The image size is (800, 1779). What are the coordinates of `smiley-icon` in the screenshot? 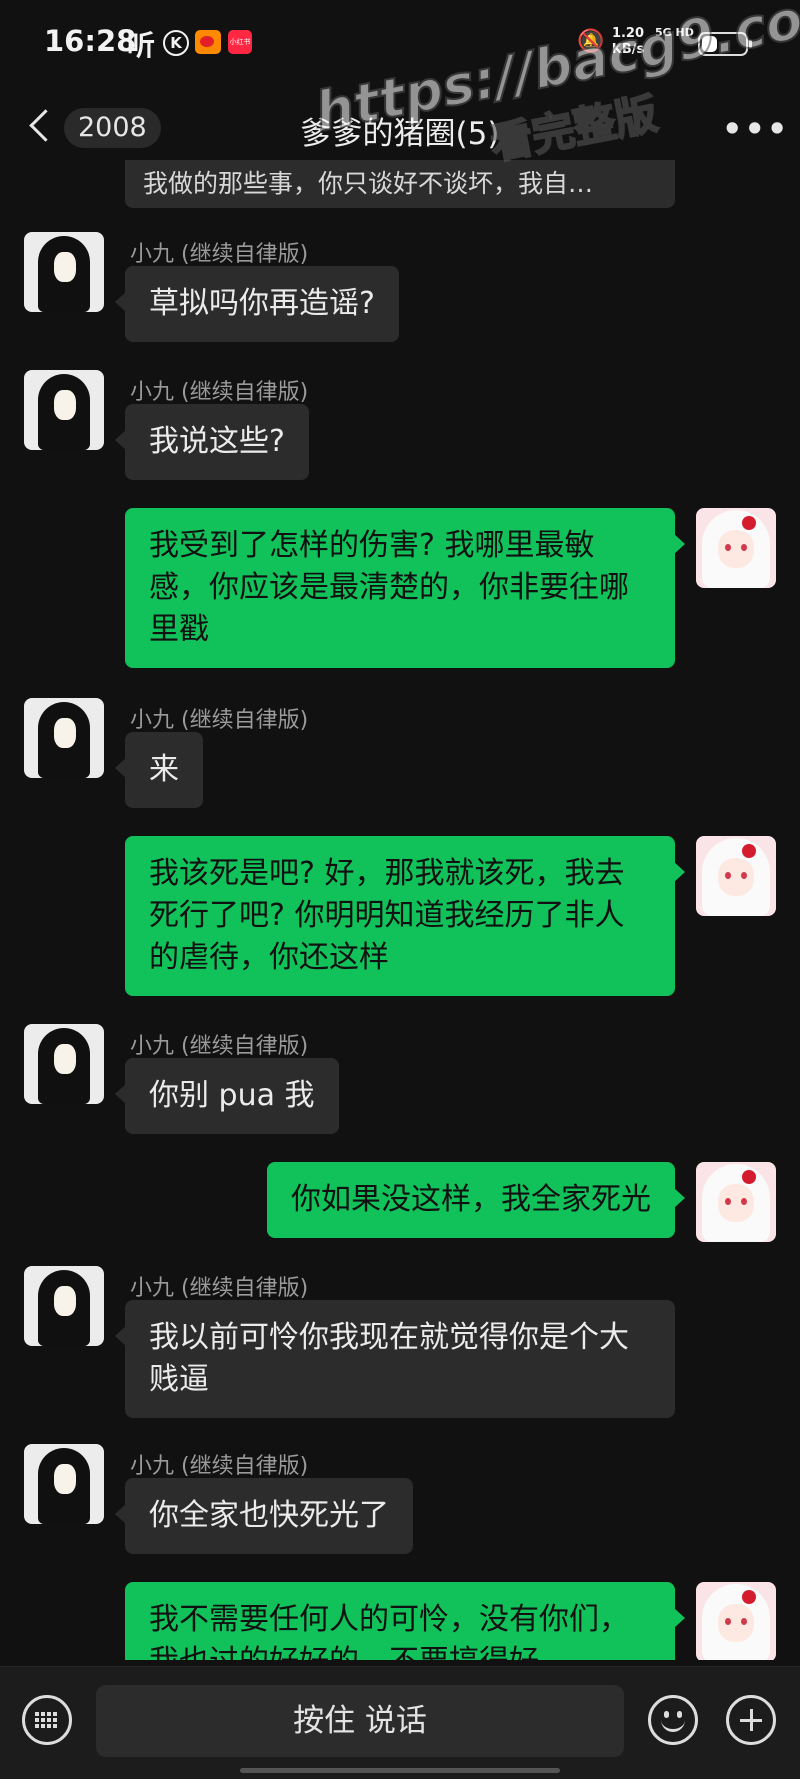 It's located at (673, 1724).